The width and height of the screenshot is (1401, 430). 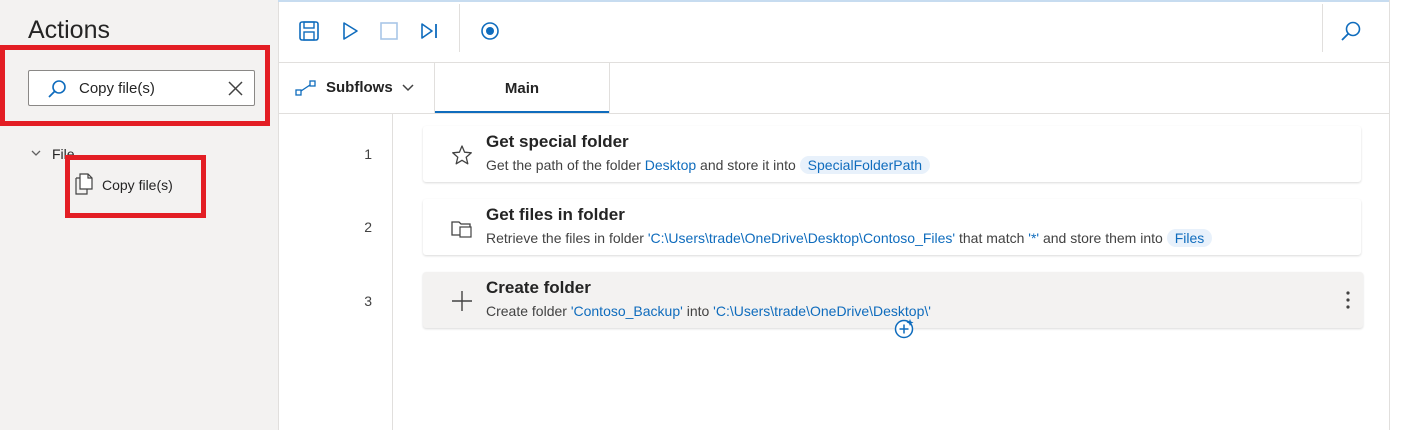 What do you see at coordinates (626, 311) in the screenshot?
I see `param-link: 'Contoso_Backup'` at bounding box center [626, 311].